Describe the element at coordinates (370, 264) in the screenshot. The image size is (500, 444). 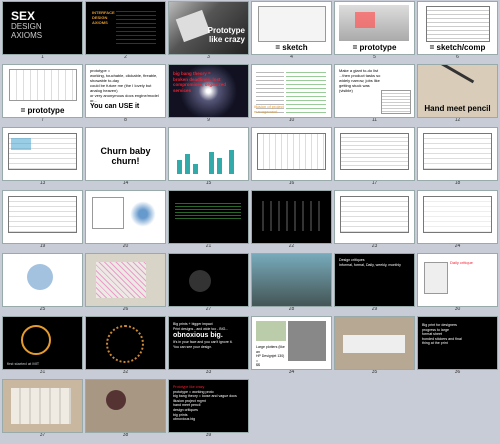
I see `text-line: Informal, formal, Daily, weekly, monthly` at that location.